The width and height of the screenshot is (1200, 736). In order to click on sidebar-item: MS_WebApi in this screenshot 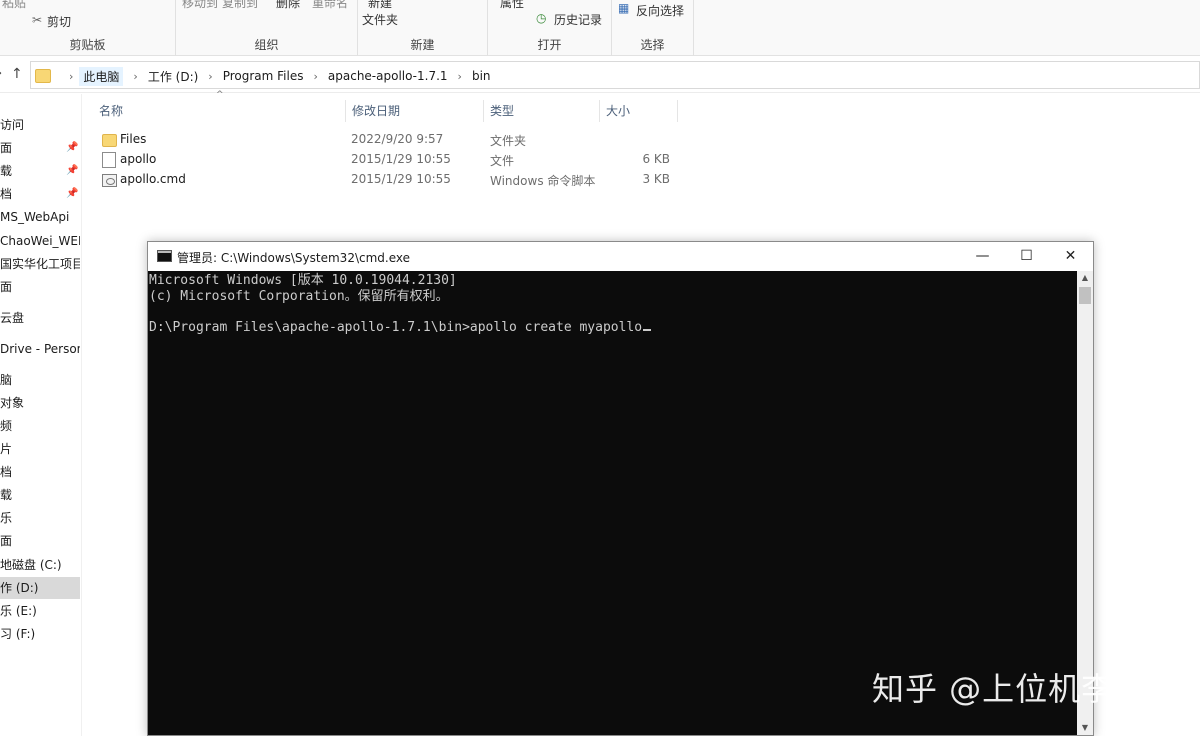, I will do `click(40, 217)`.